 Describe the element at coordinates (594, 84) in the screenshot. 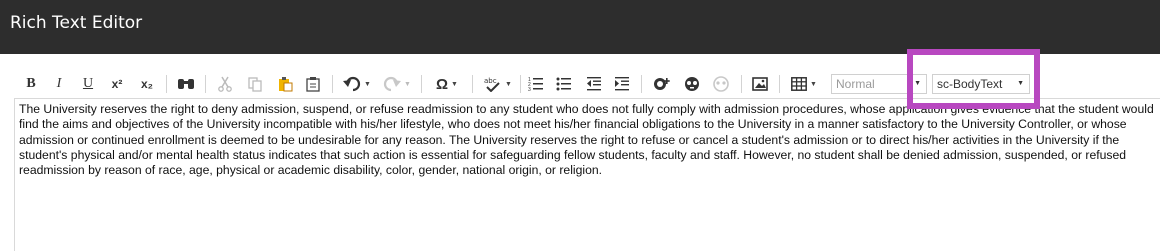

I see `outdent-icon` at that location.